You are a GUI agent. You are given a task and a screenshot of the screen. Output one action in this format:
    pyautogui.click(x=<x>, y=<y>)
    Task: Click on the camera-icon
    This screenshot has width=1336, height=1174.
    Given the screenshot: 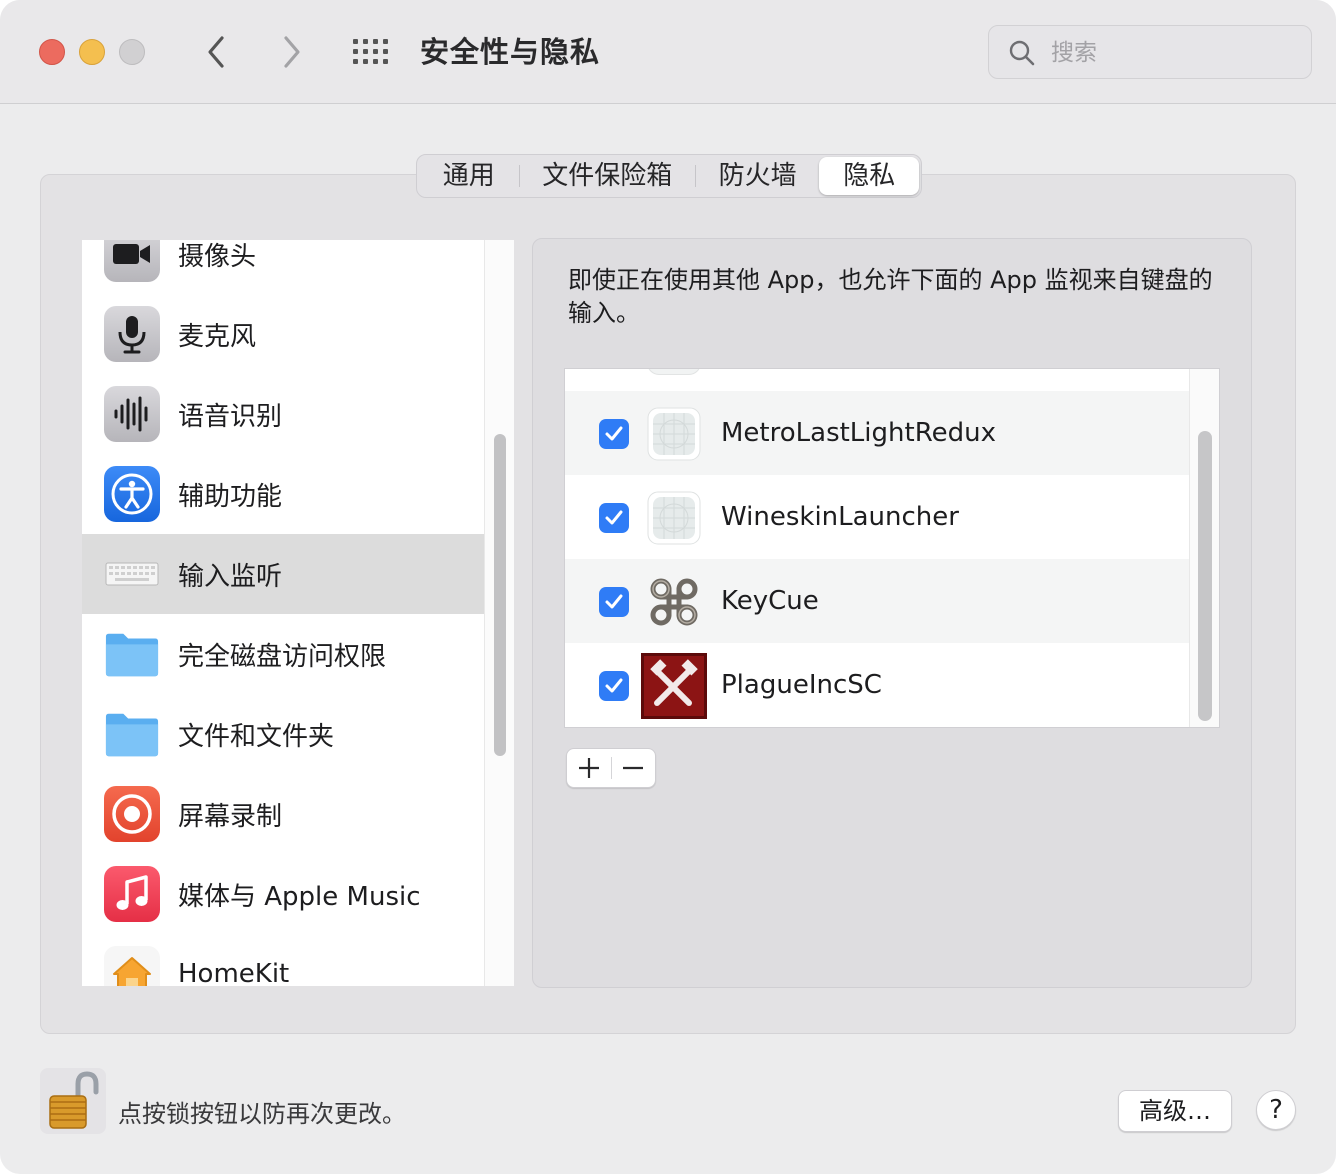 What is the action you would take?
    pyautogui.click(x=132, y=261)
    